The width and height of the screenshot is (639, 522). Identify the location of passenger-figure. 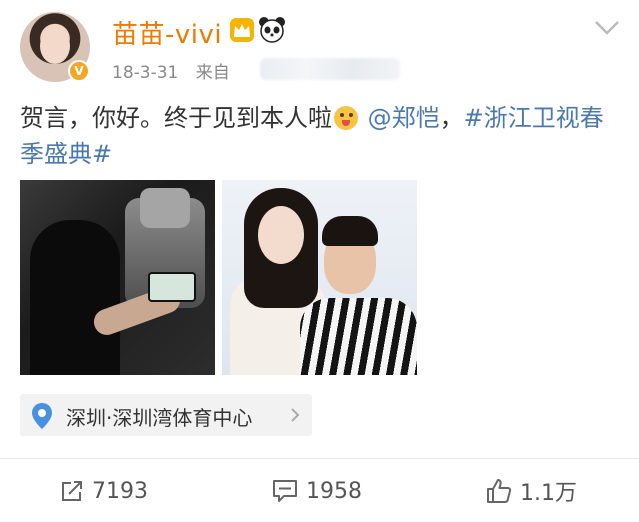
(75, 297).